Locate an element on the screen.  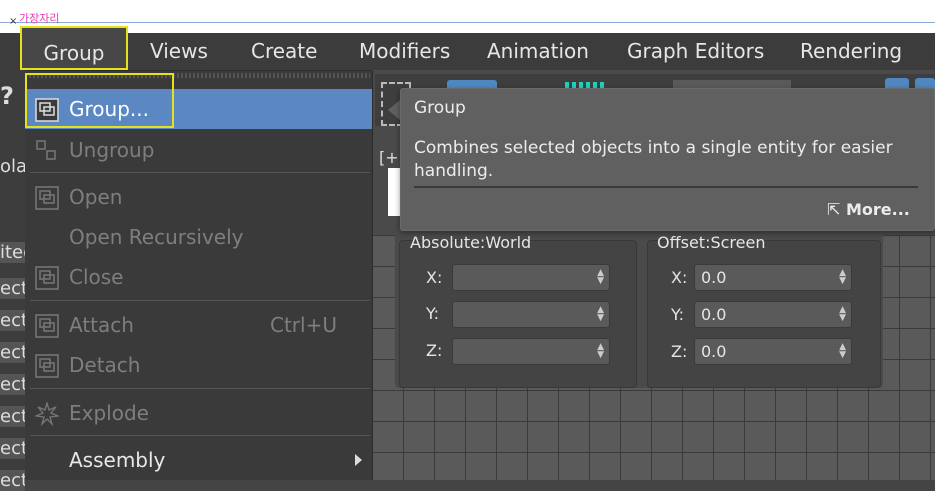
submenu-arrow-icon is located at coordinates (358, 460).